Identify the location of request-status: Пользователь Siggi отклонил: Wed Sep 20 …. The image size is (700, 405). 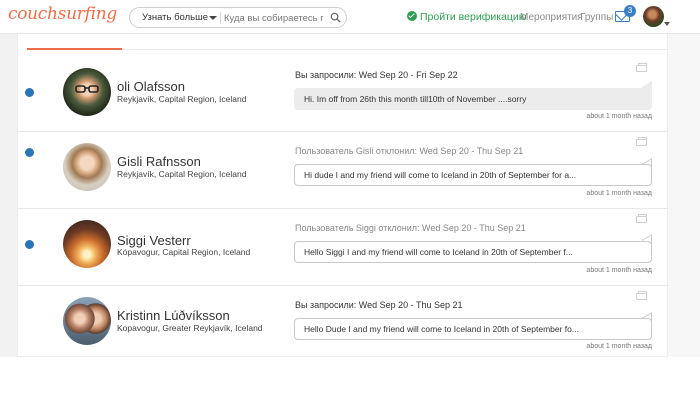
(410, 228).